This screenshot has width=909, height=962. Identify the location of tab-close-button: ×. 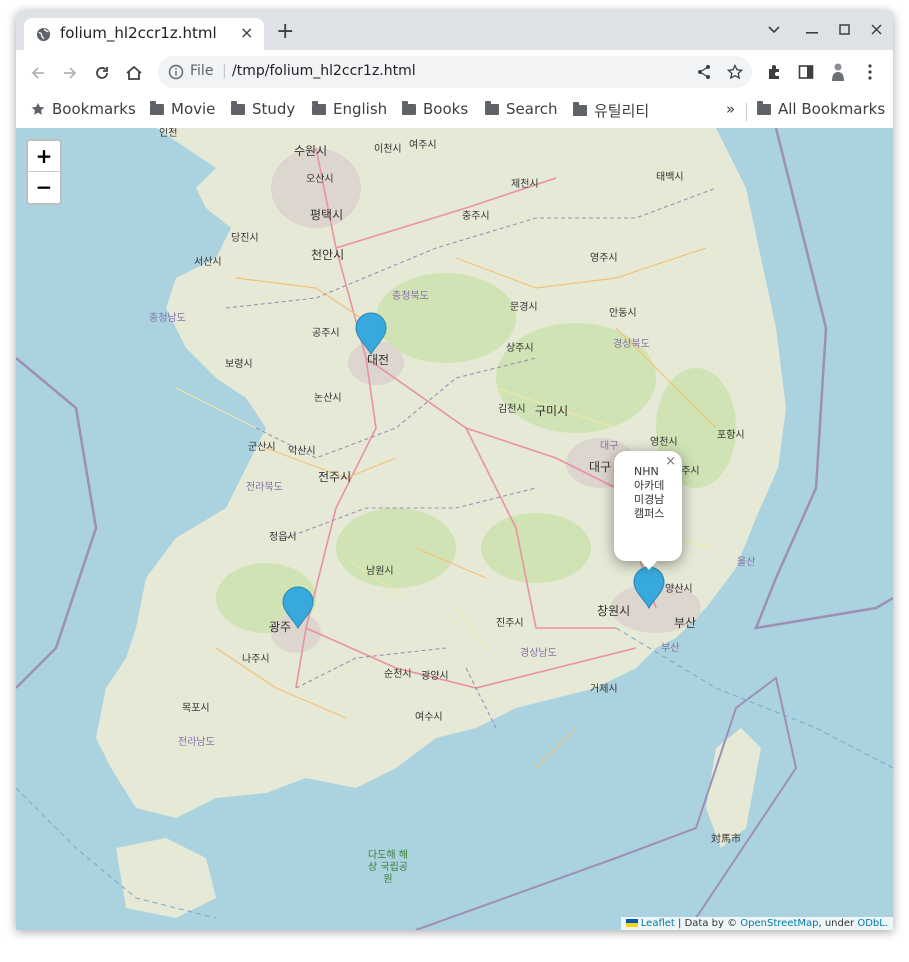
(246, 32).